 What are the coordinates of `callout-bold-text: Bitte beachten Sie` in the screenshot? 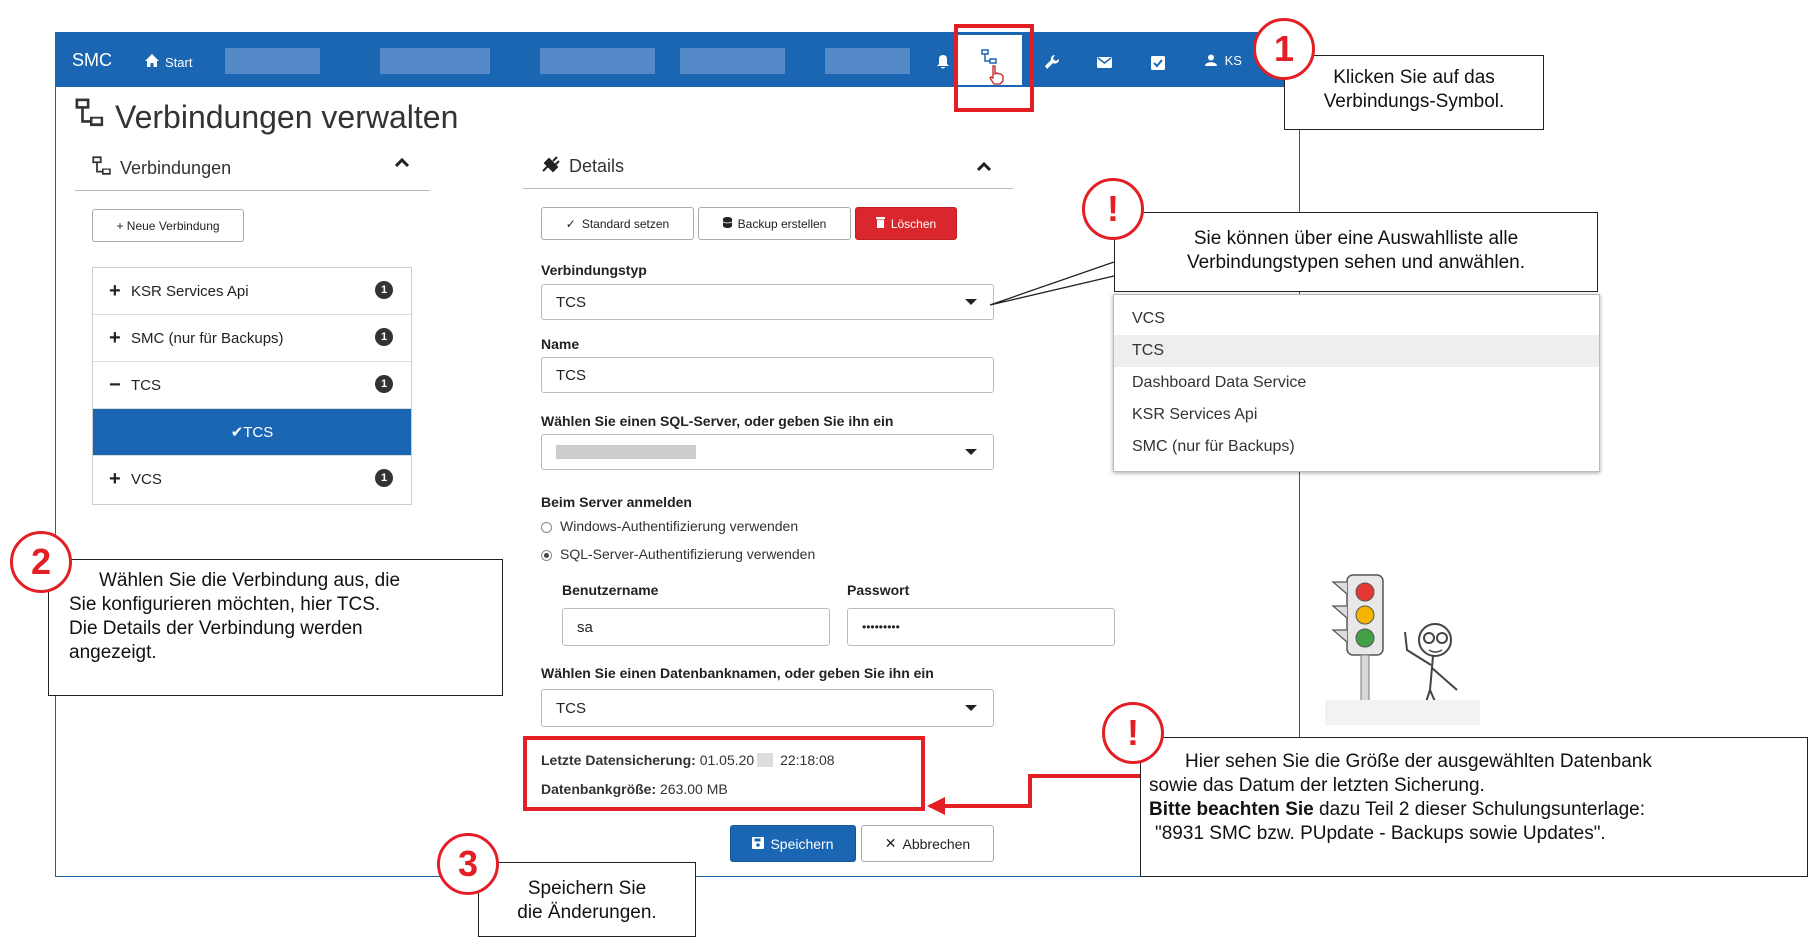 It's located at (1231, 809).